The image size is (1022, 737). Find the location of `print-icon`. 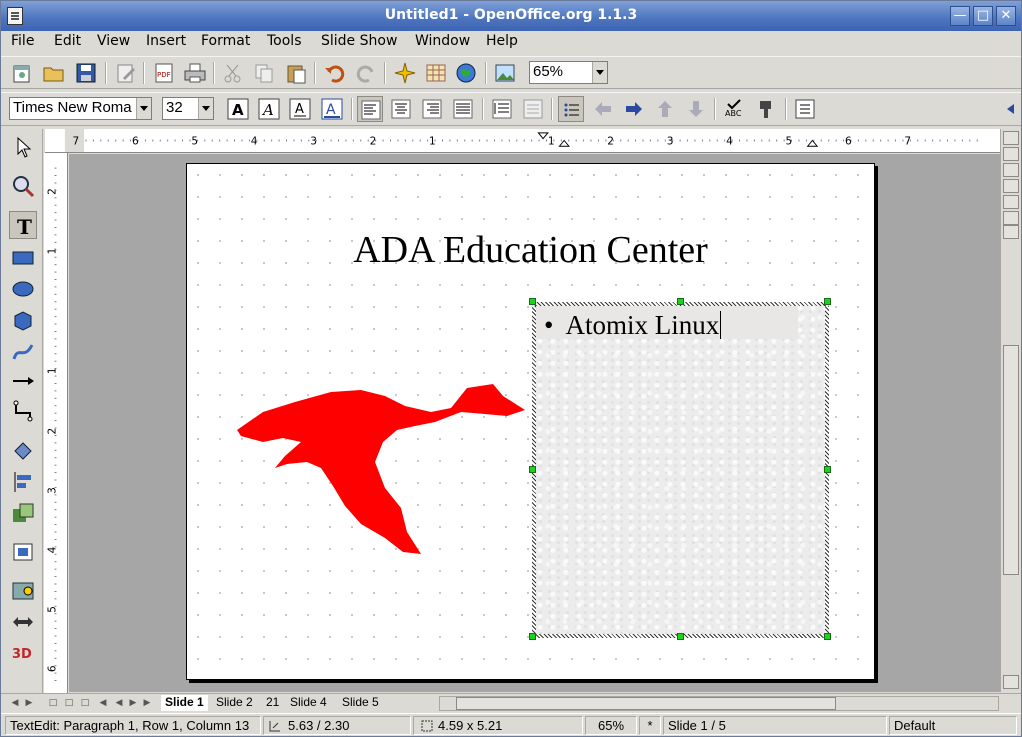

print-icon is located at coordinates (195, 73).